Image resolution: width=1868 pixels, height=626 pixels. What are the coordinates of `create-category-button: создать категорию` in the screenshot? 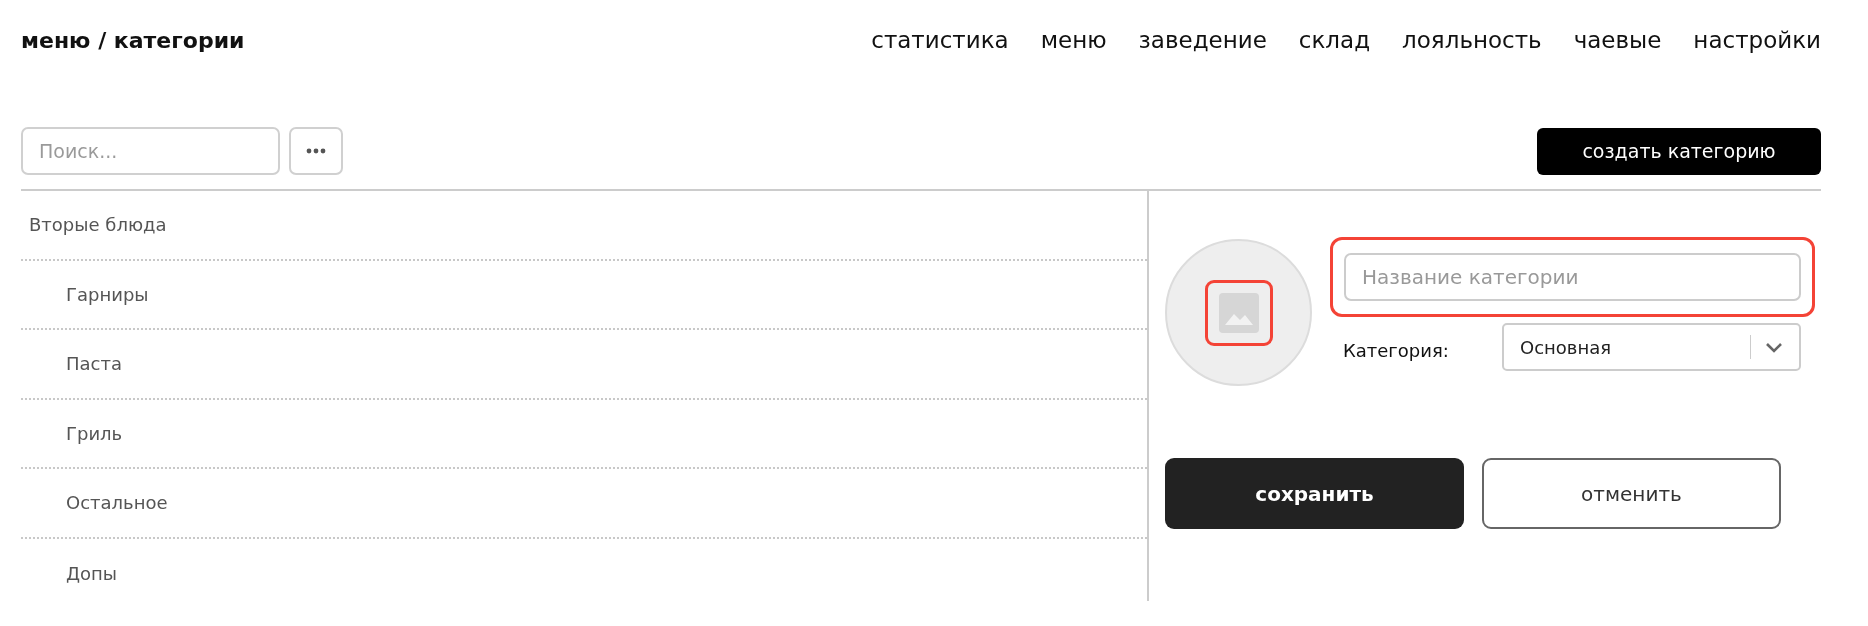 It's located at (1679, 151).